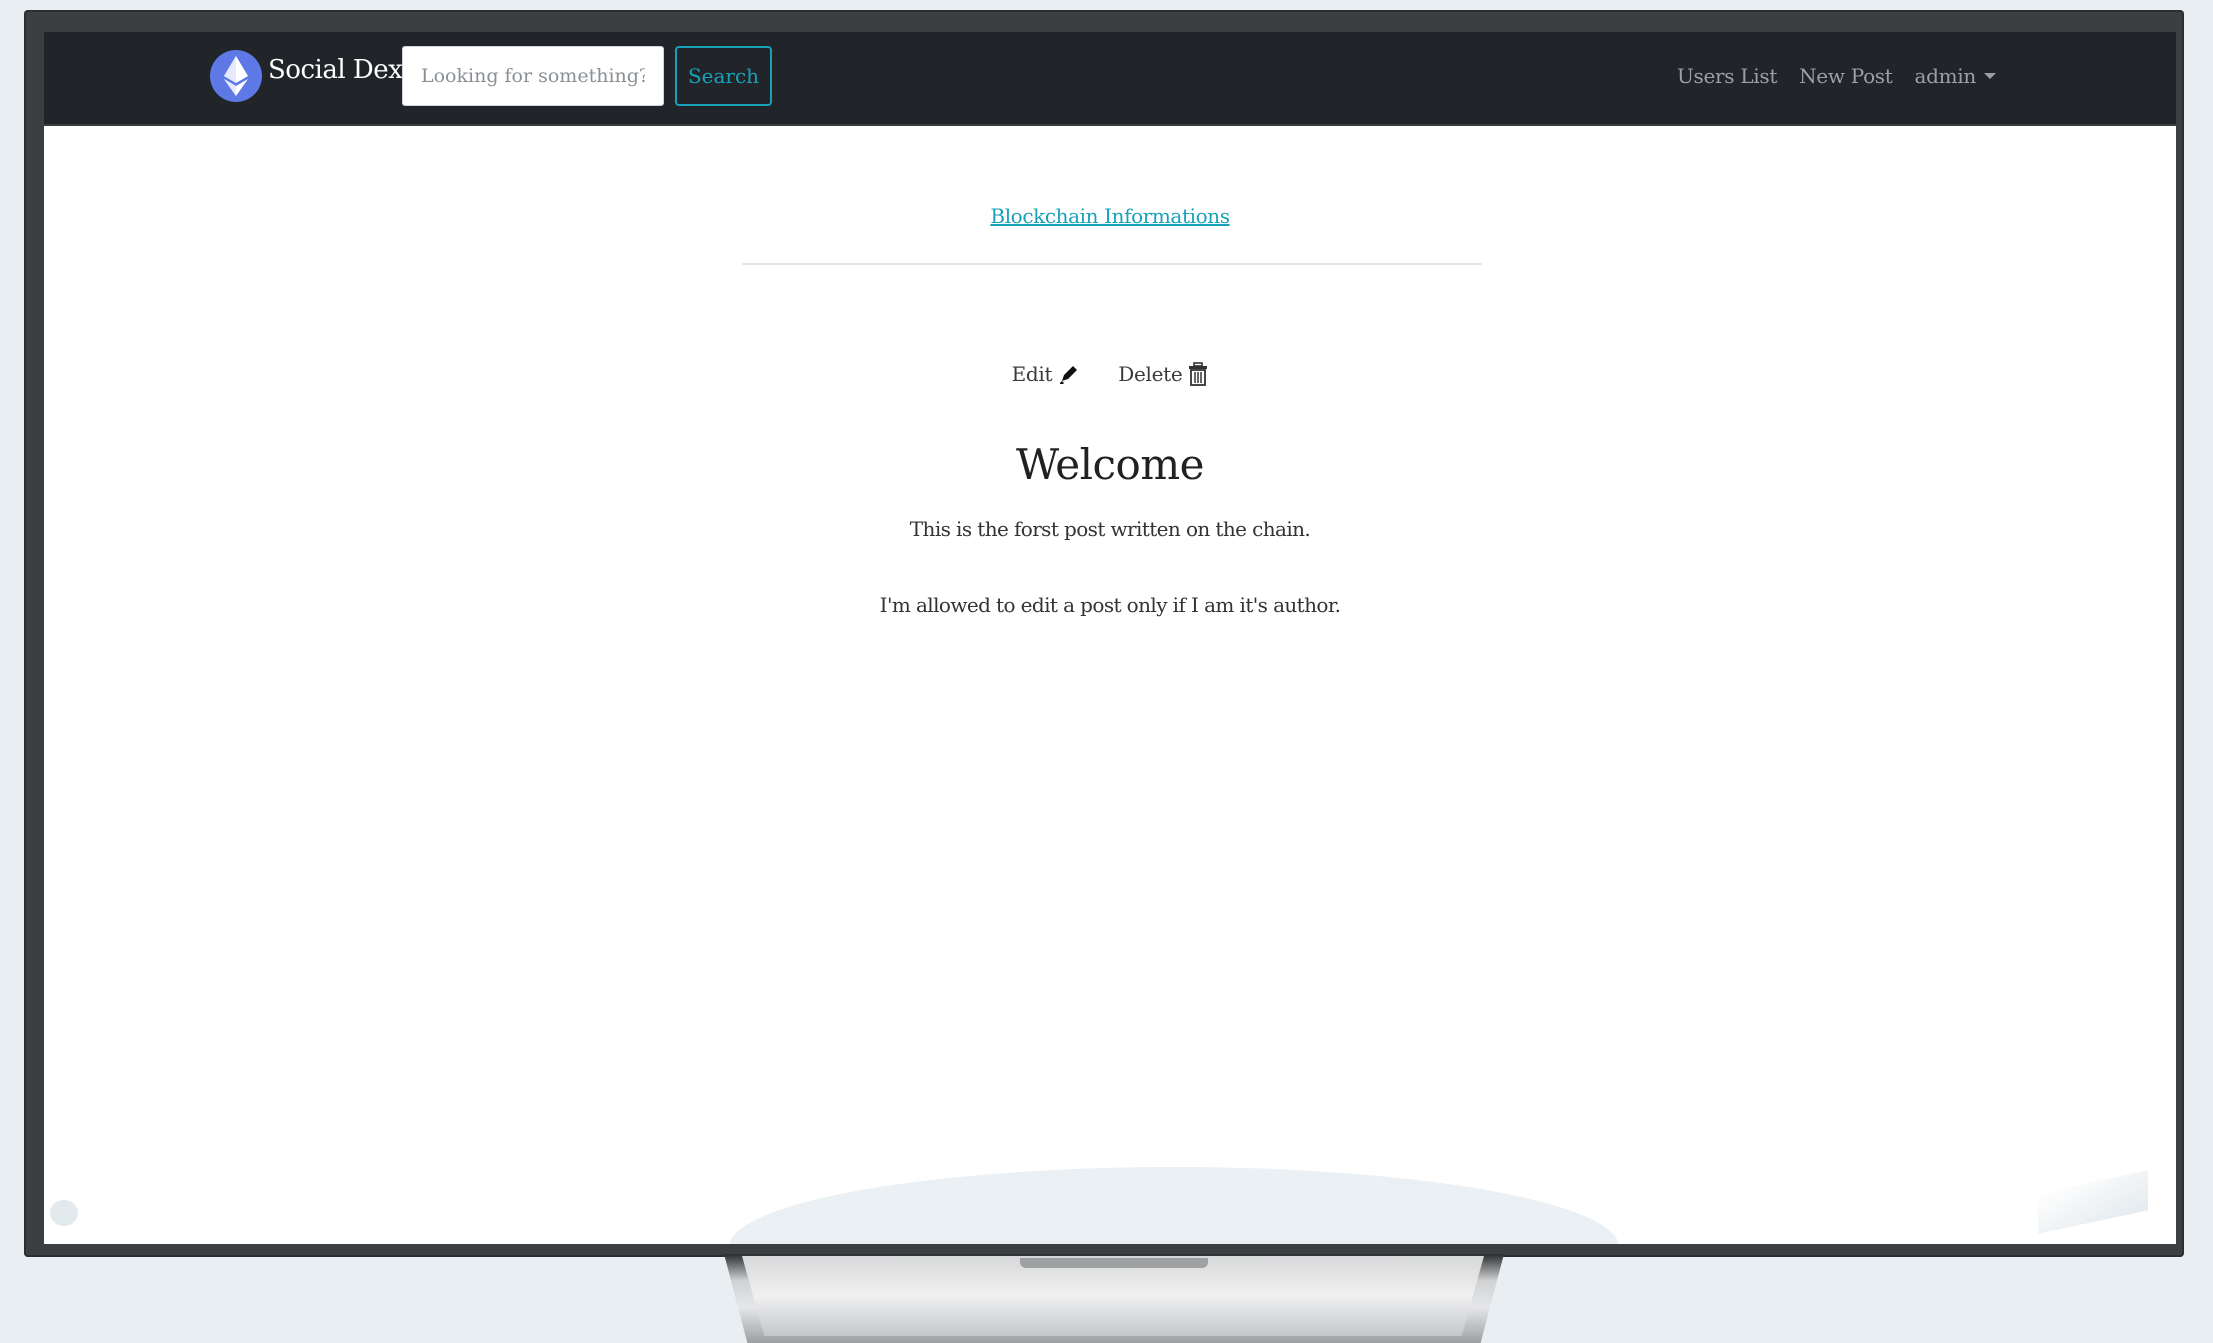 This screenshot has width=2213, height=1343. I want to click on ethereum-icon, so click(236, 76).